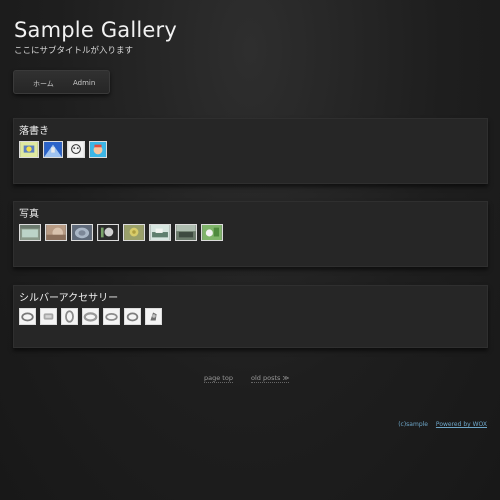 The image size is (500, 500). I want to click on powered-by-link: Powered by WOX, so click(461, 424).